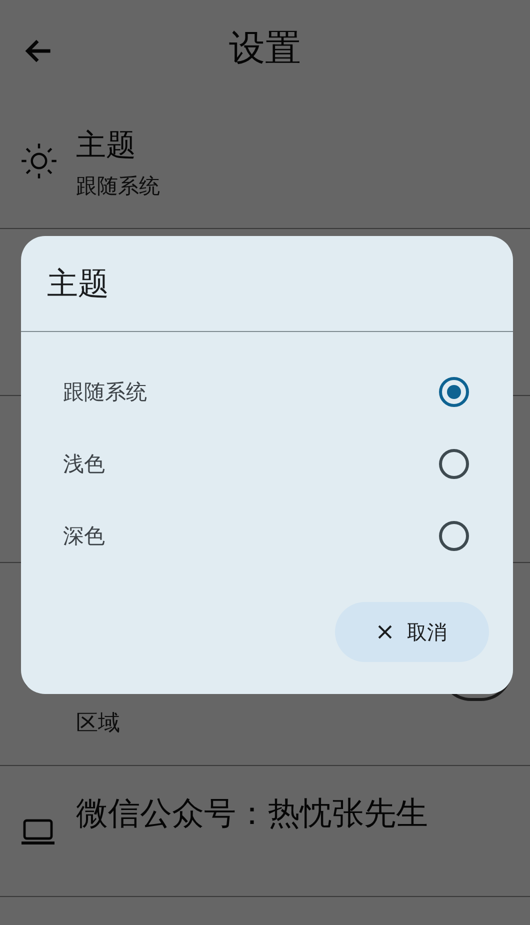 The height and width of the screenshot is (925, 530). I want to click on setting-title: 微信公众号：热忱张先生, so click(252, 813).